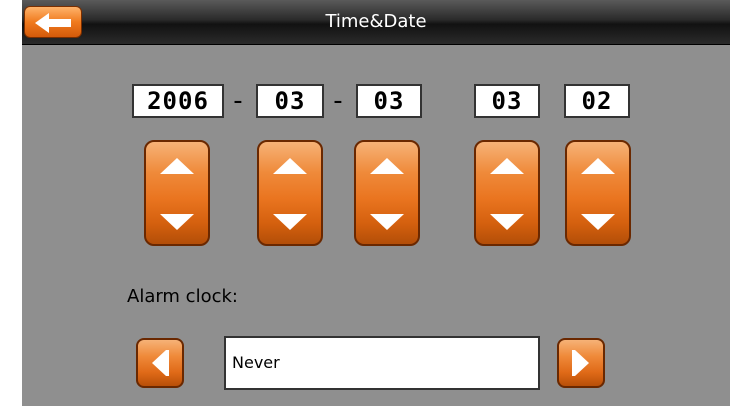 The width and height of the screenshot is (744, 406). I want to click on minute-field: 02, so click(597, 101).